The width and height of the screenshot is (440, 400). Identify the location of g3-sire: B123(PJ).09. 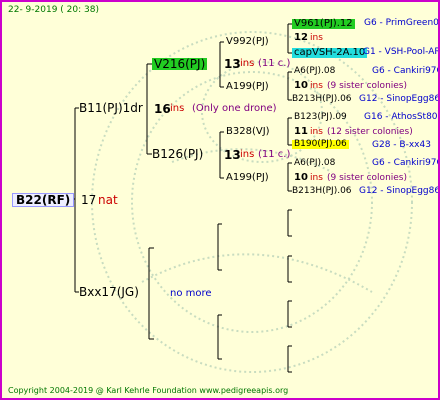
(320, 117).